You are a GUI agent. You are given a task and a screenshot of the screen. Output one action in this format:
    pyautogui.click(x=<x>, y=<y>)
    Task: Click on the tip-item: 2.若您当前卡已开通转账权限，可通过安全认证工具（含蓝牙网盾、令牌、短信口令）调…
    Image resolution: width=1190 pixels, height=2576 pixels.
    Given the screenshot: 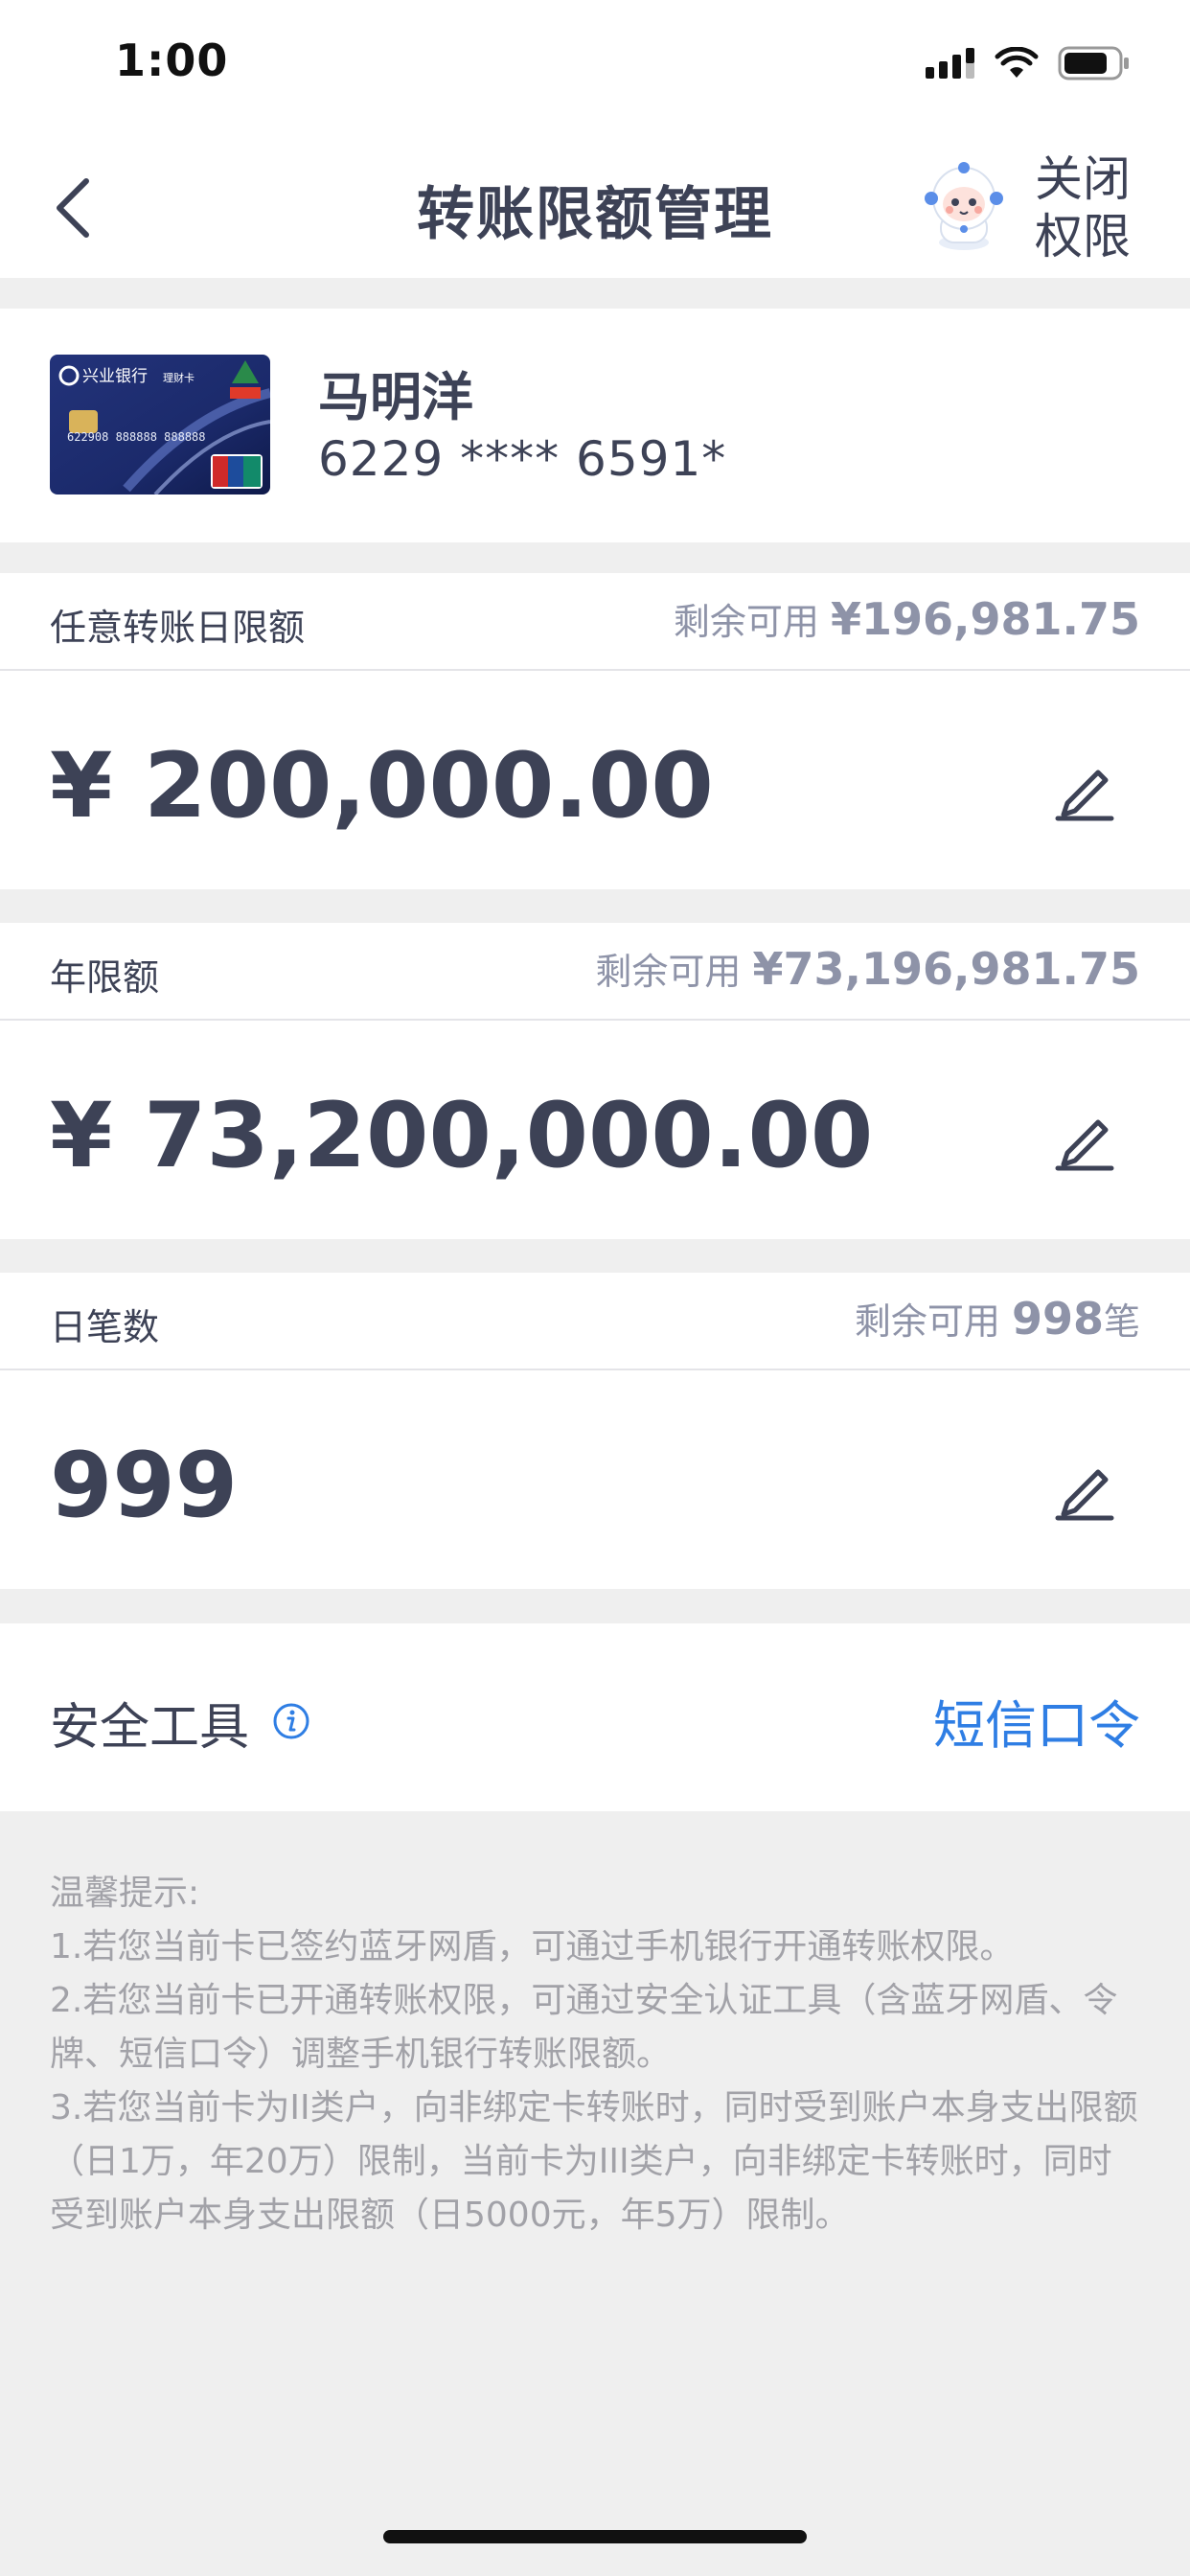 What is the action you would take?
    pyautogui.click(x=584, y=2027)
    